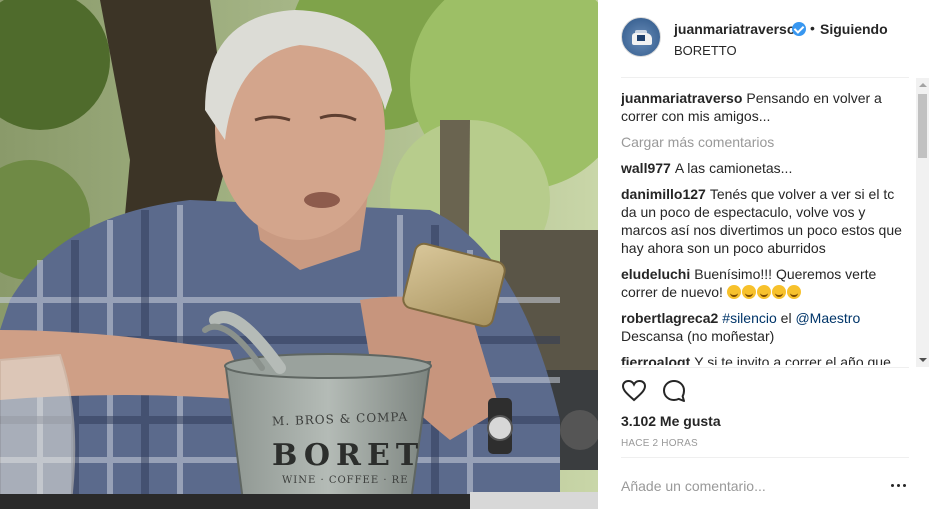  I want to click on load-more-comments-button: Cargar más comentarios, so click(764, 142).